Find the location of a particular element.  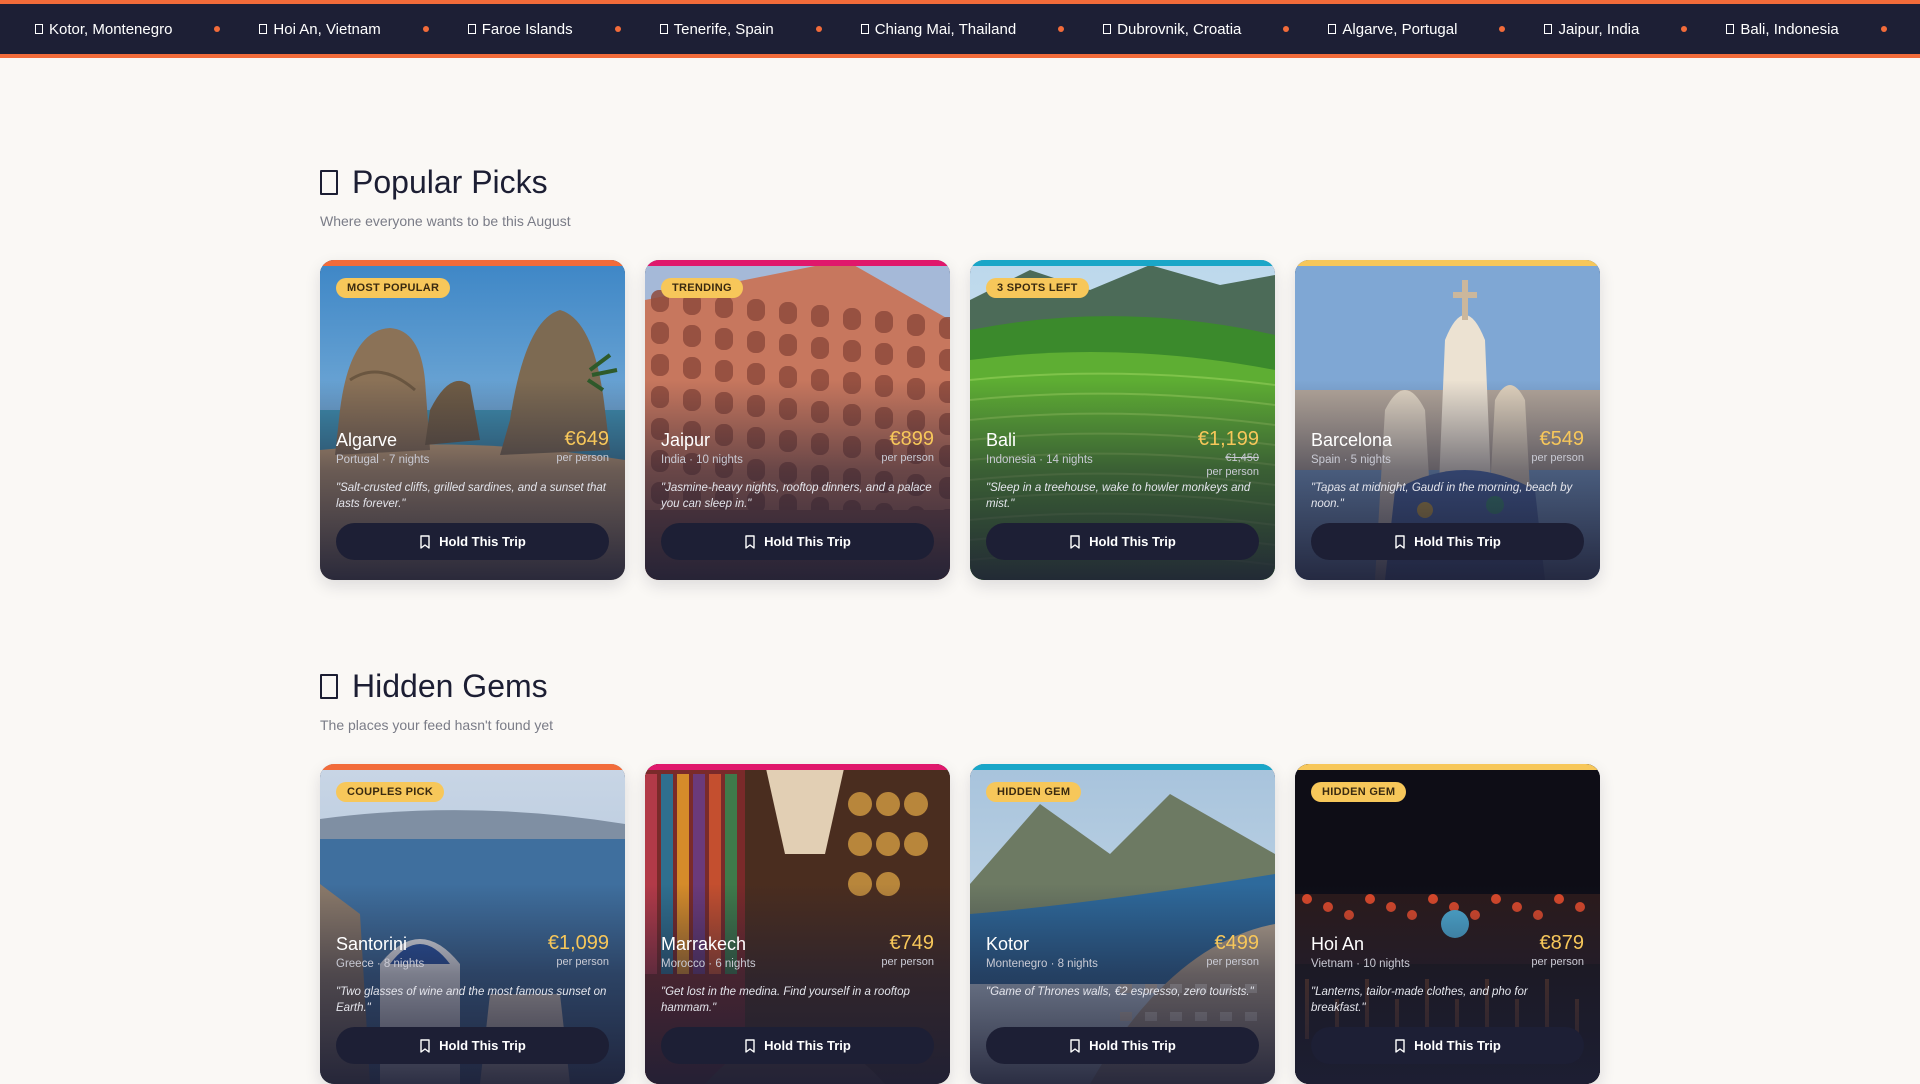

ticker-item-label: Bali, Indonesia is located at coordinates (1789, 29).